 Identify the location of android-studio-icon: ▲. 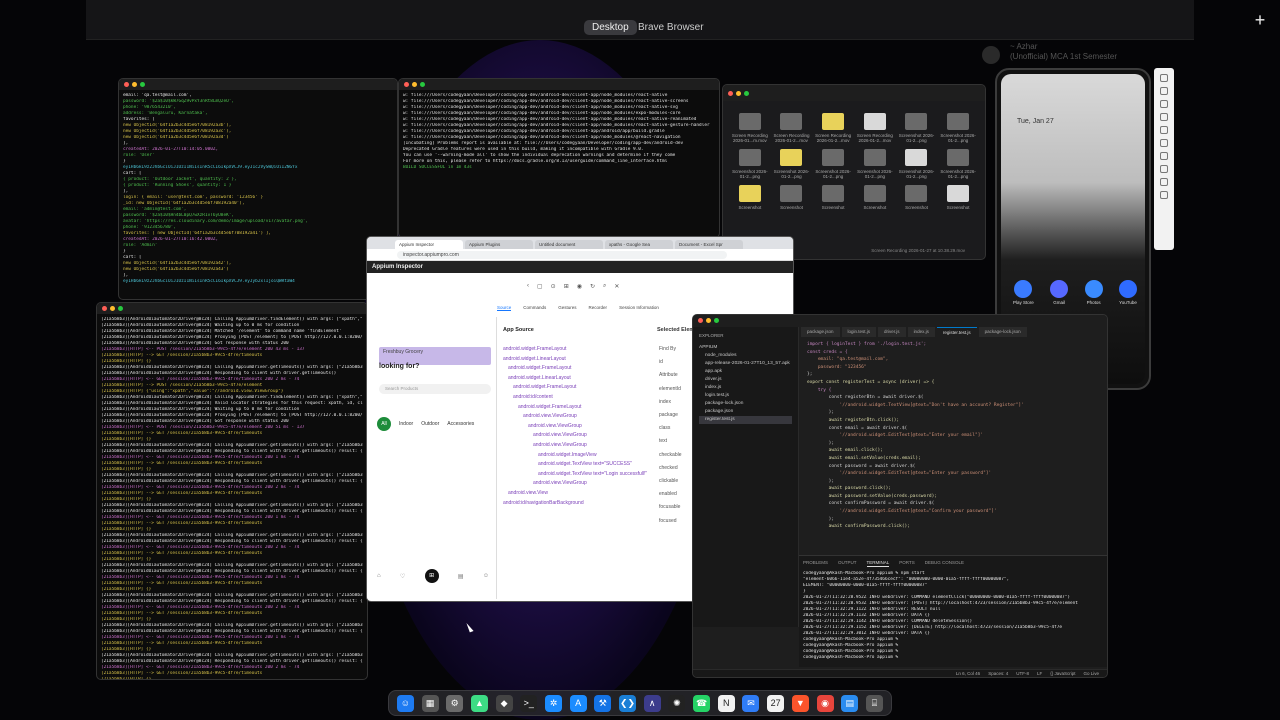
(479, 703).